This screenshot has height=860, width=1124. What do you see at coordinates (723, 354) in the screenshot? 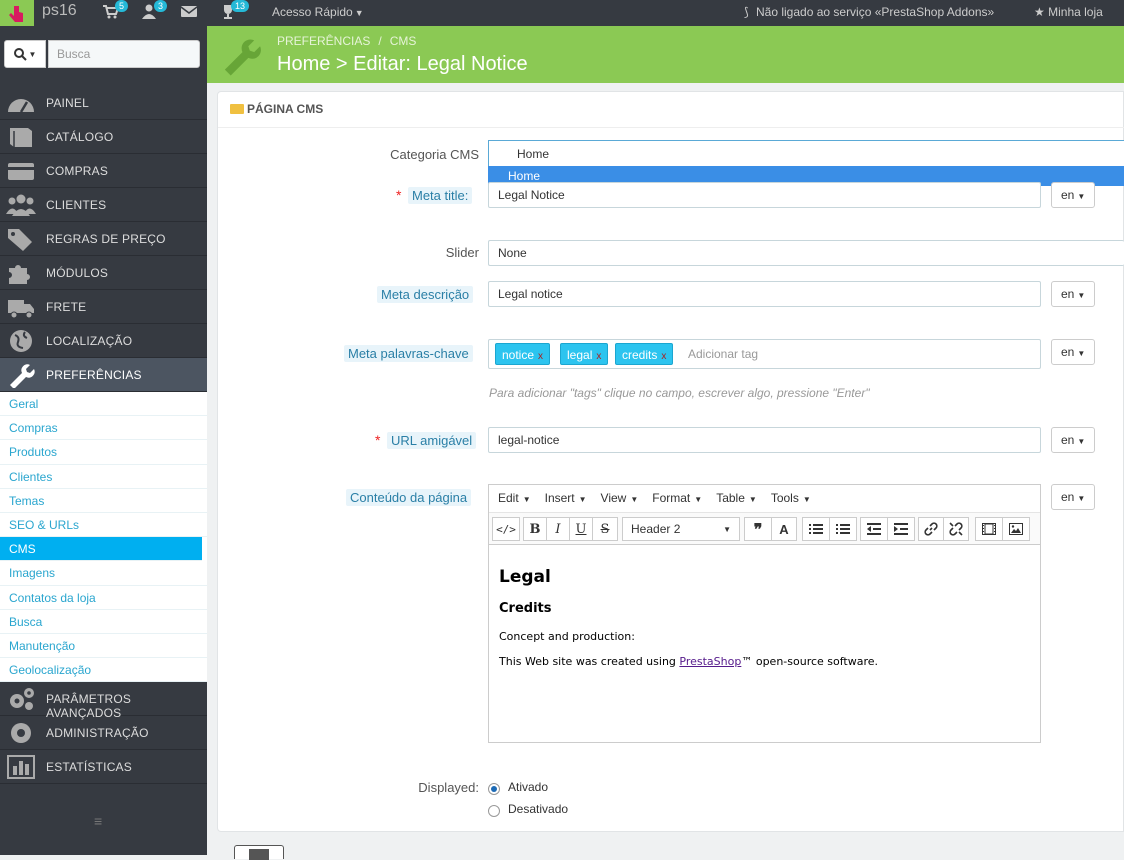
I see `tag-input-placeholder: Adicionar tag` at bounding box center [723, 354].